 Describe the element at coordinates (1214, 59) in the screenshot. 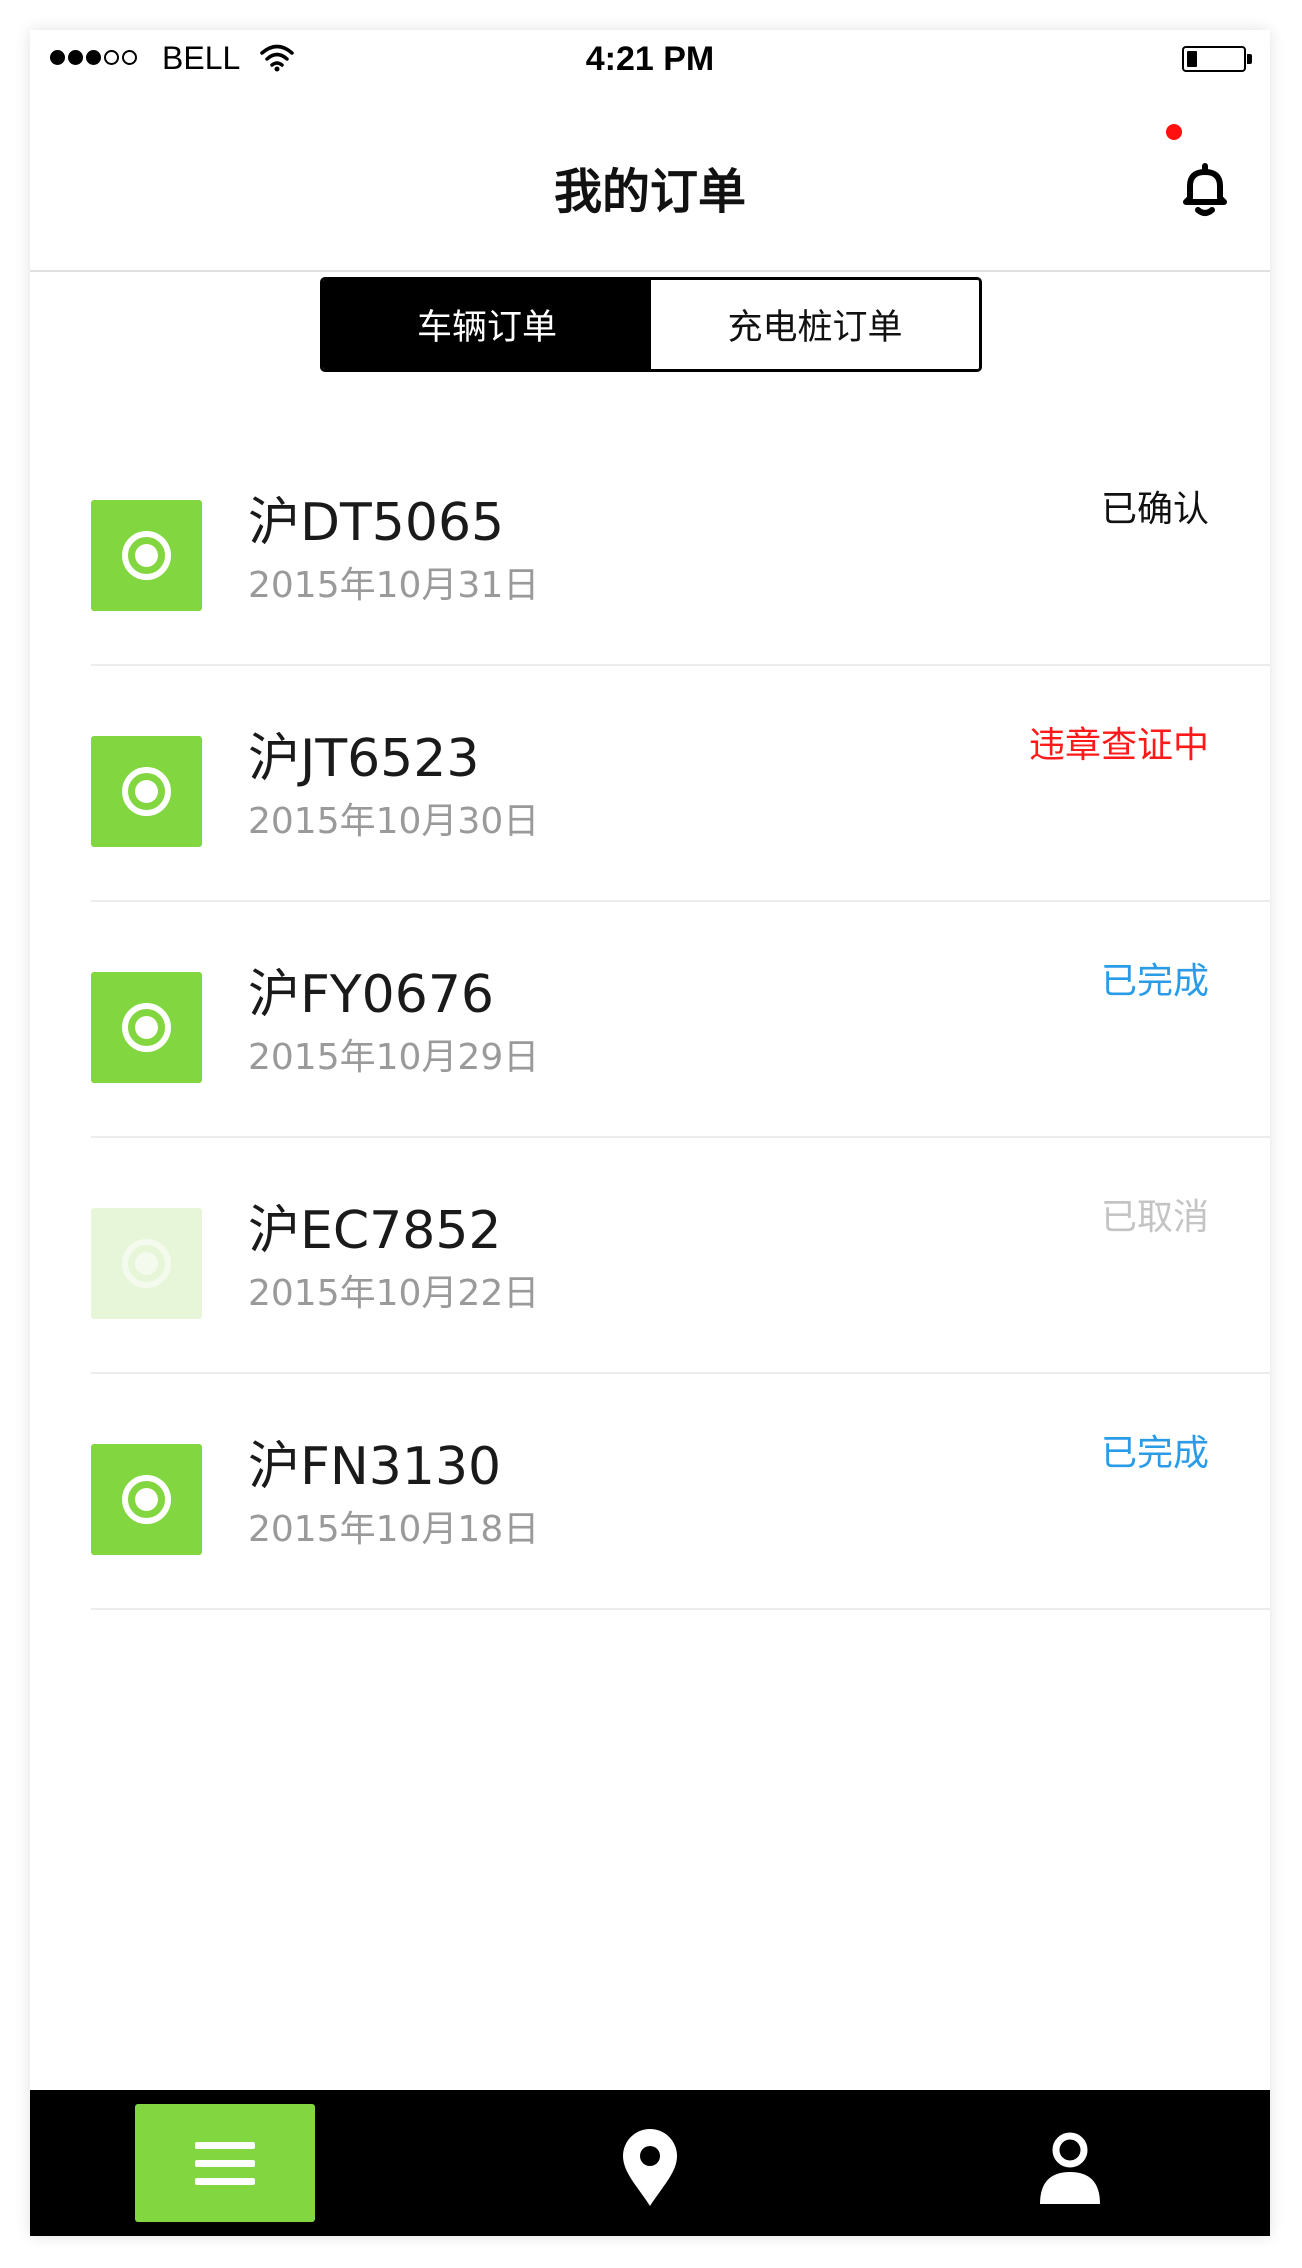

I see `battery-icon` at that location.